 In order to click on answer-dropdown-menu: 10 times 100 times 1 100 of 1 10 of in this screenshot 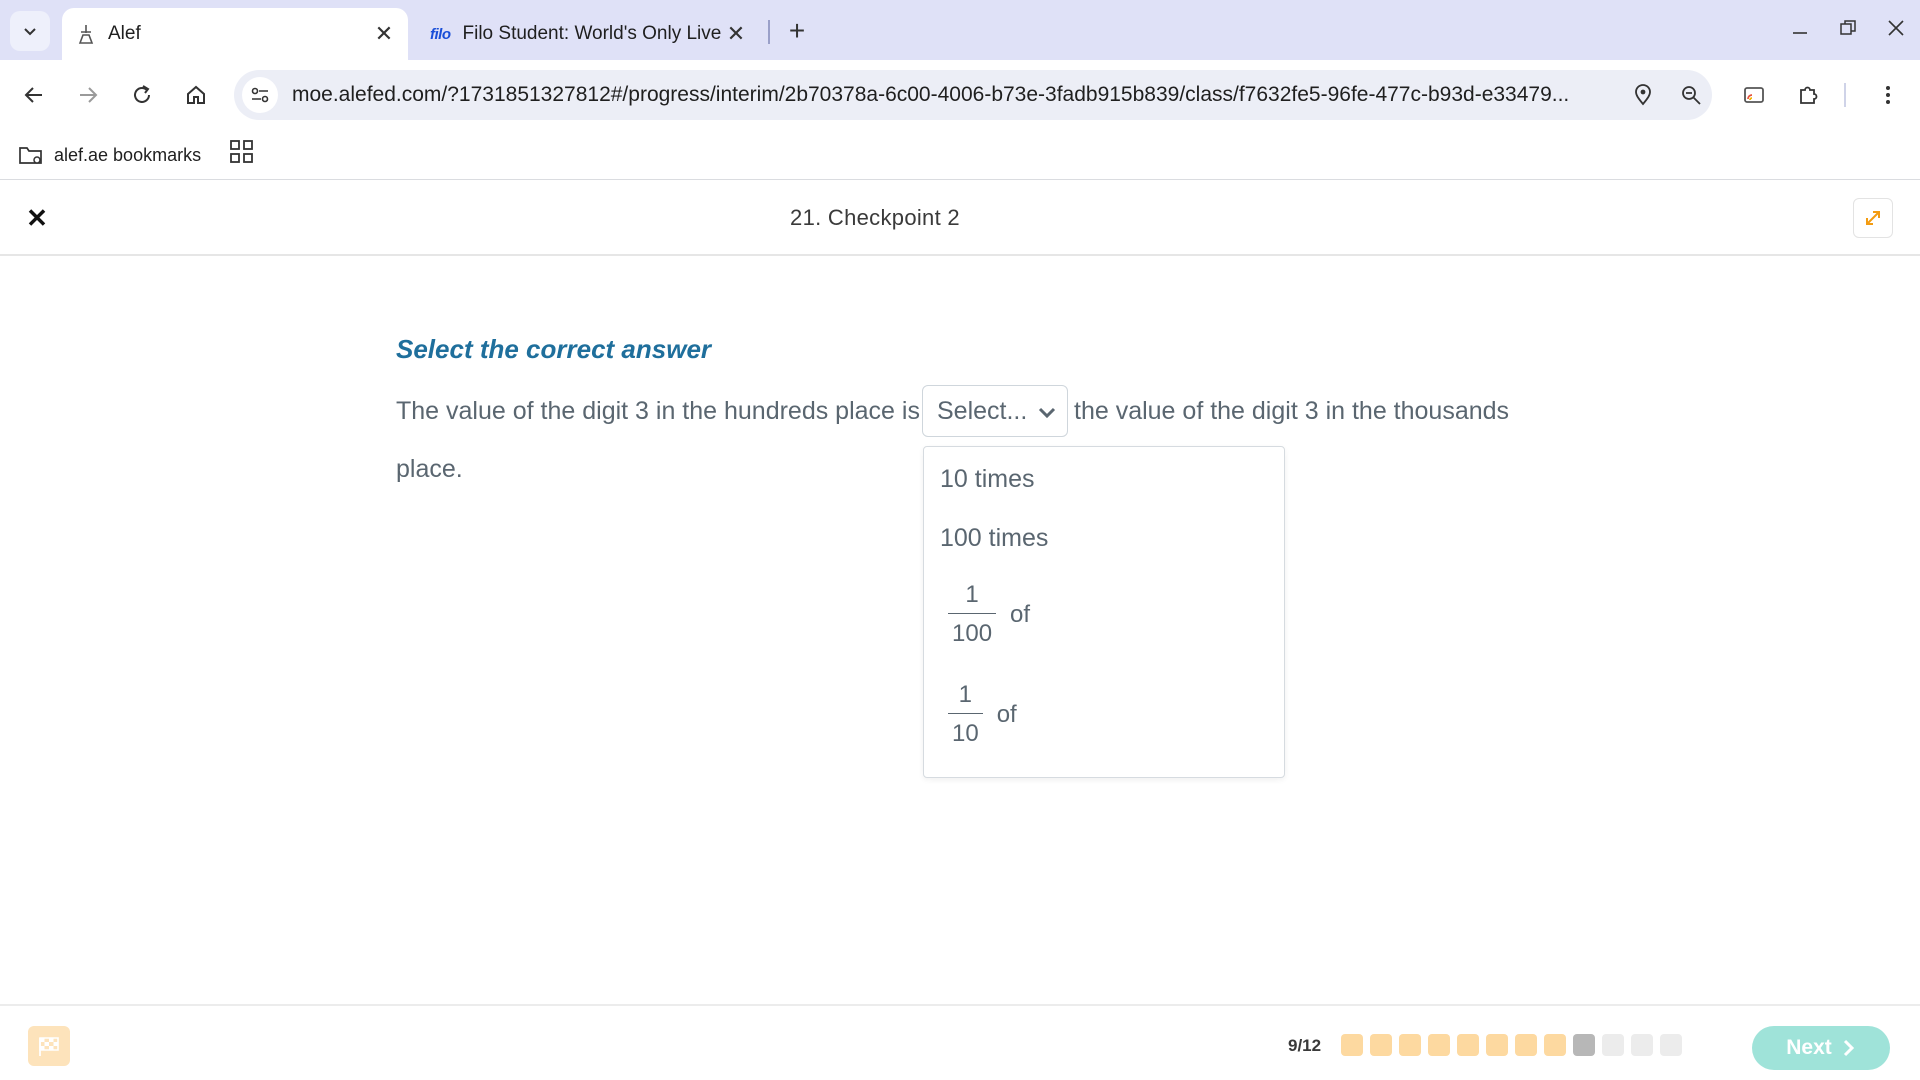, I will do `click(1104, 612)`.